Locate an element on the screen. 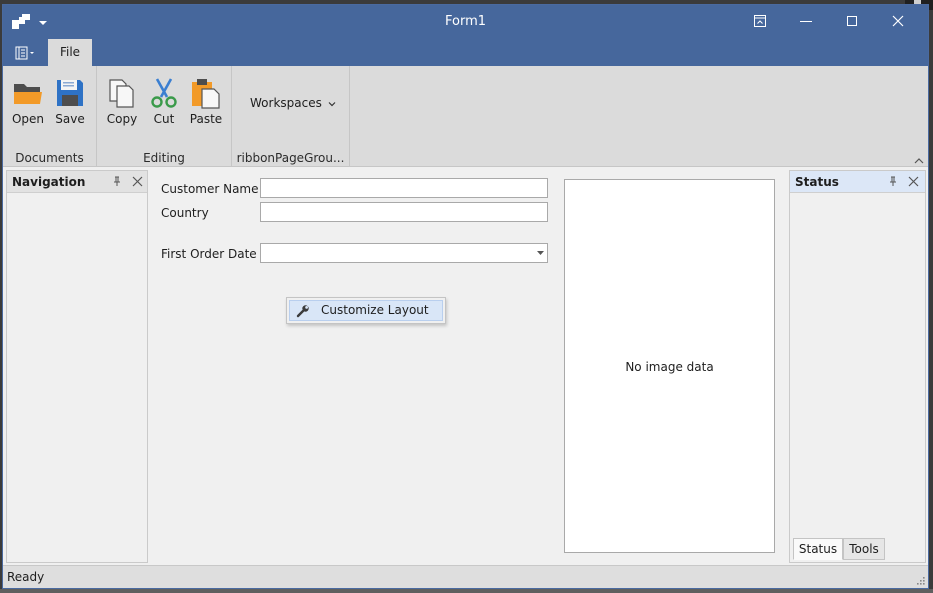  paste-label: Paste is located at coordinates (206, 119).